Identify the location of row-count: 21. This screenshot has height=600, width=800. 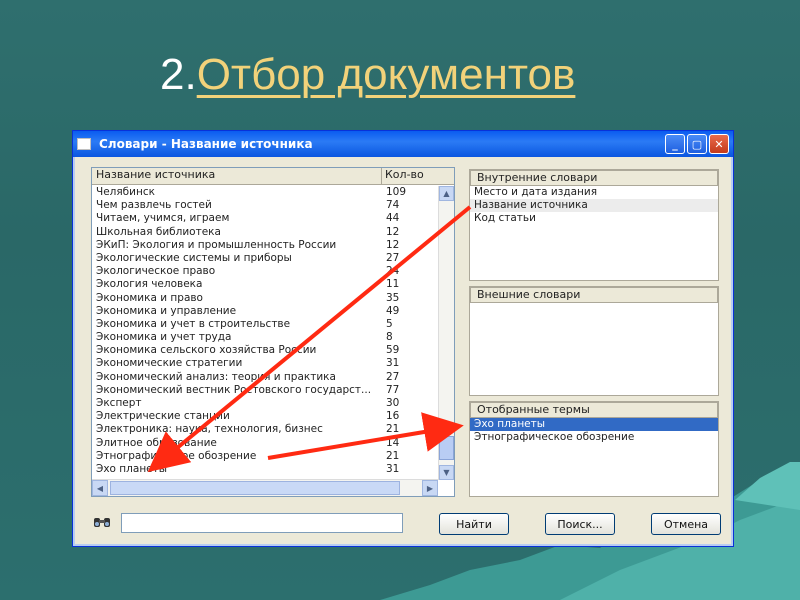
(393, 429).